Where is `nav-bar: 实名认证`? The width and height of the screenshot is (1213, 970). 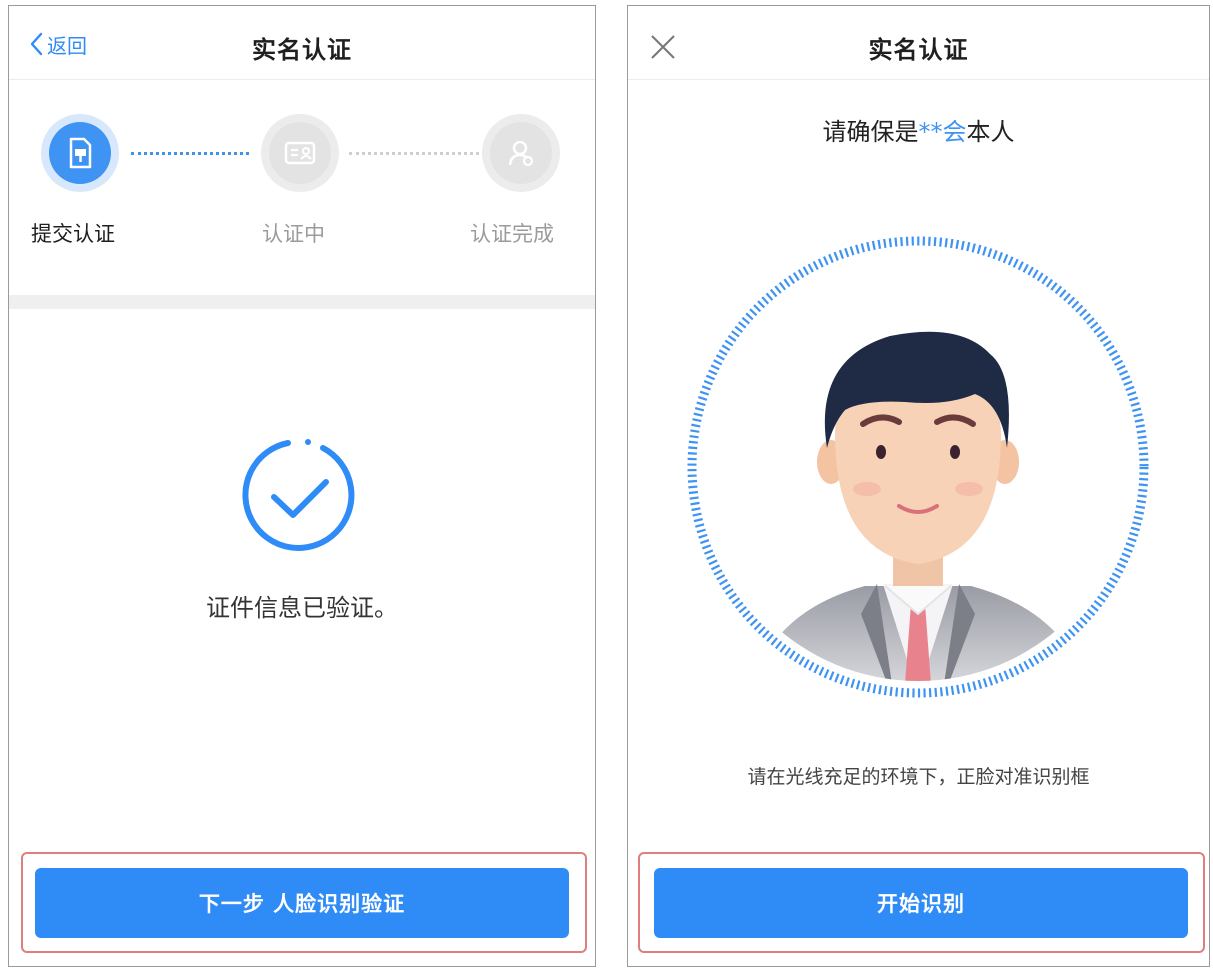 nav-bar: 实名认证 is located at coordinates (918, 43).